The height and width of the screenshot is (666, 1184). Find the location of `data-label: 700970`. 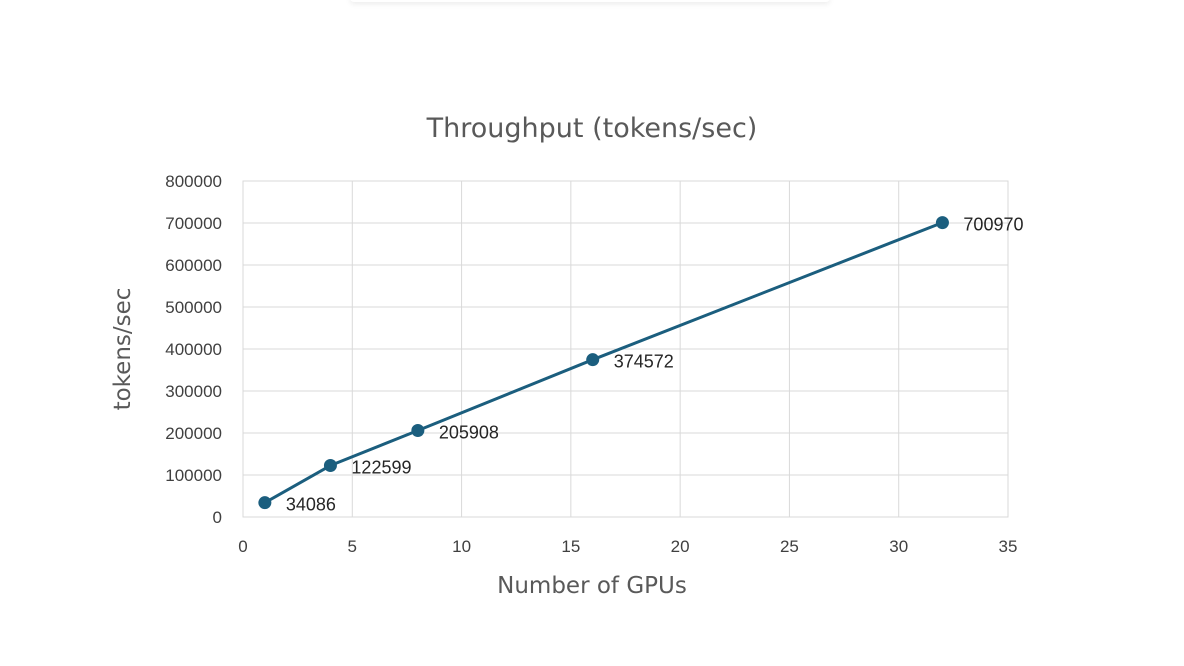

data-label: 700970 is located at coordinates (993, 225).